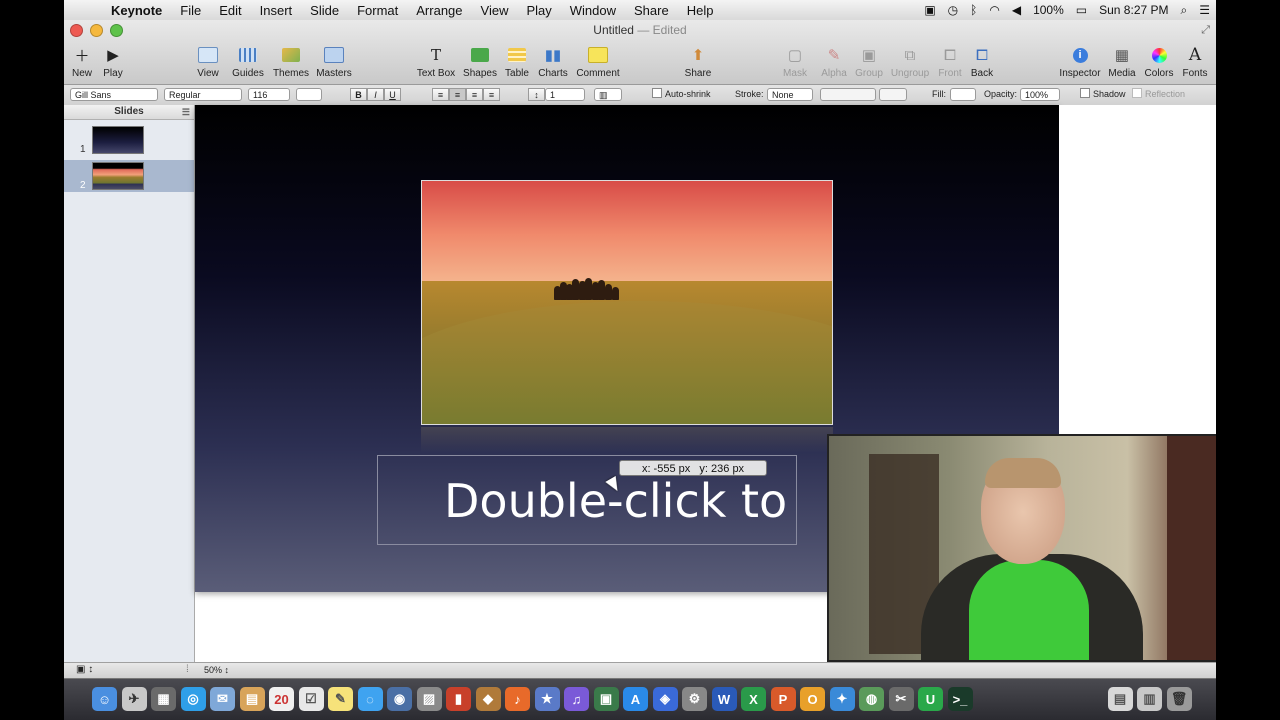  I want to click on contacts-icon: ▤, so click(252, 699).